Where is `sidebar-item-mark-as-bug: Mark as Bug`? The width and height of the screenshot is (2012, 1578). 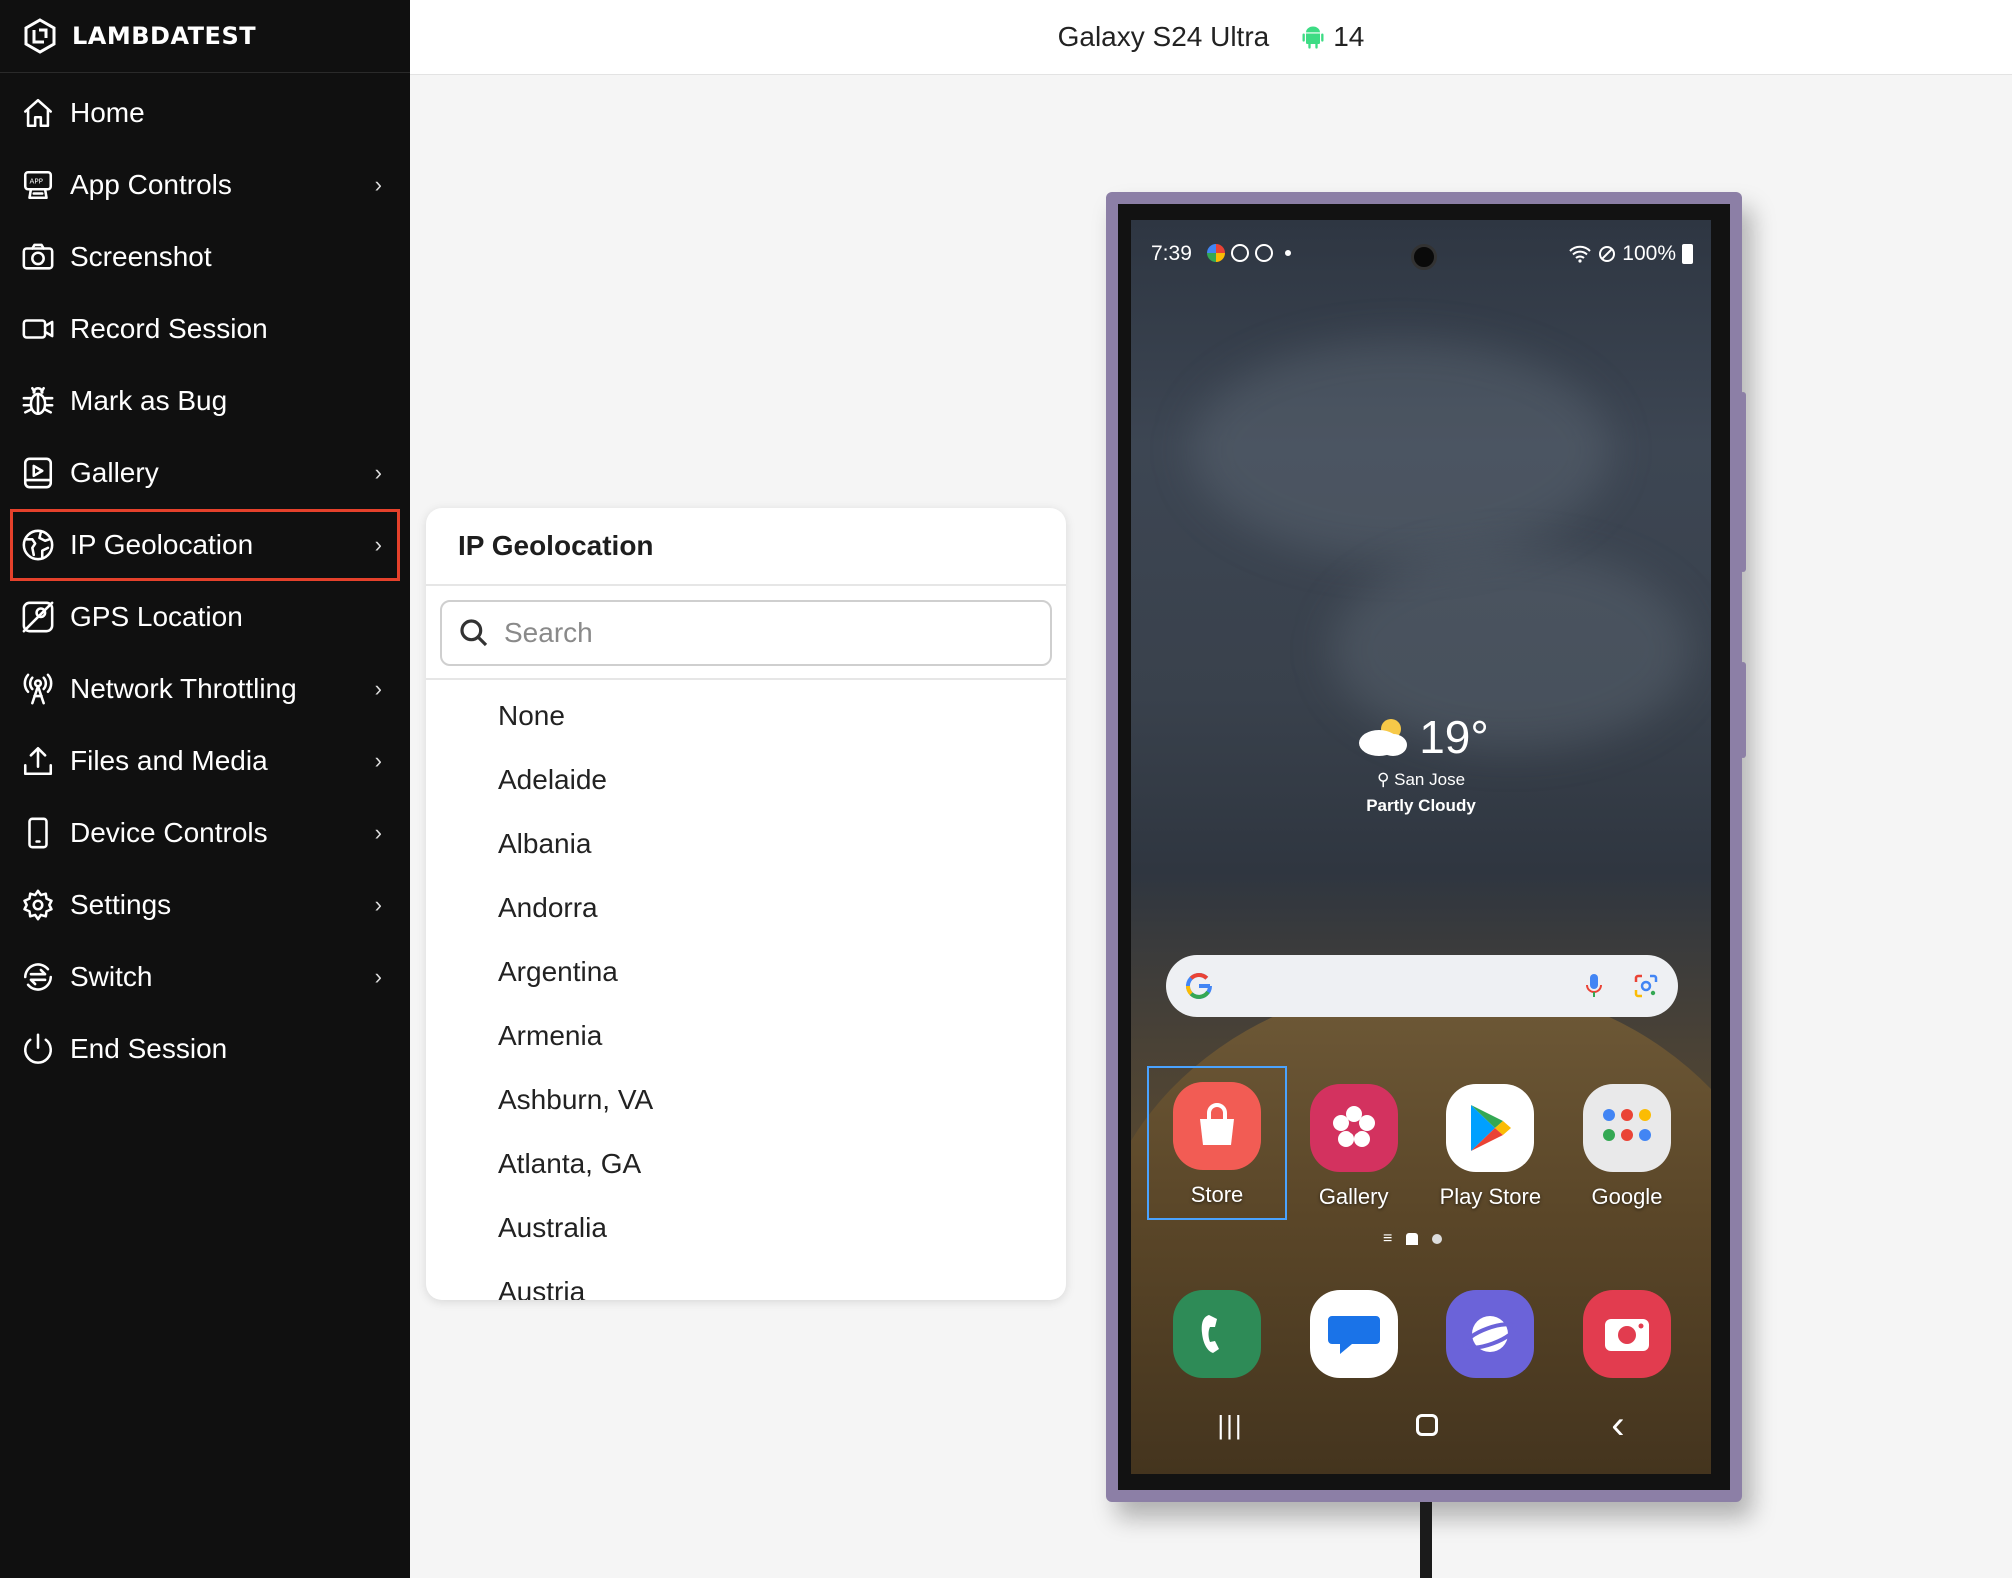 sidebar-item-mark-as-bug: Mark as Bug is located at coordinates (205, 401).